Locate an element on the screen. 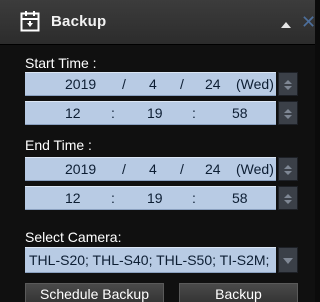  start-date-spinner is located at coordinates (288, 84).